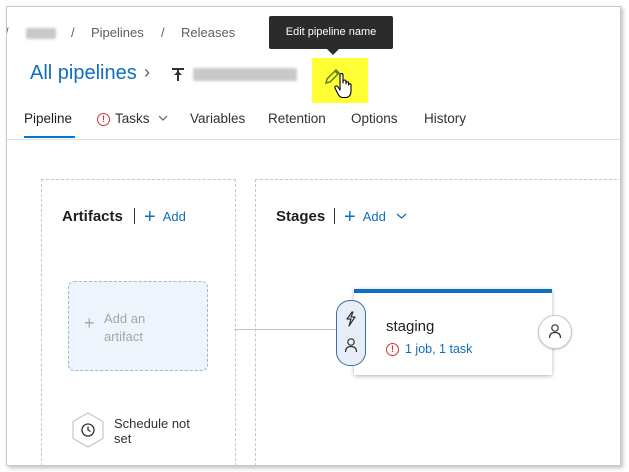 This screenshot has width=629, height=472. I want to click on edit-pipeline-name-button, so click(340, 80).